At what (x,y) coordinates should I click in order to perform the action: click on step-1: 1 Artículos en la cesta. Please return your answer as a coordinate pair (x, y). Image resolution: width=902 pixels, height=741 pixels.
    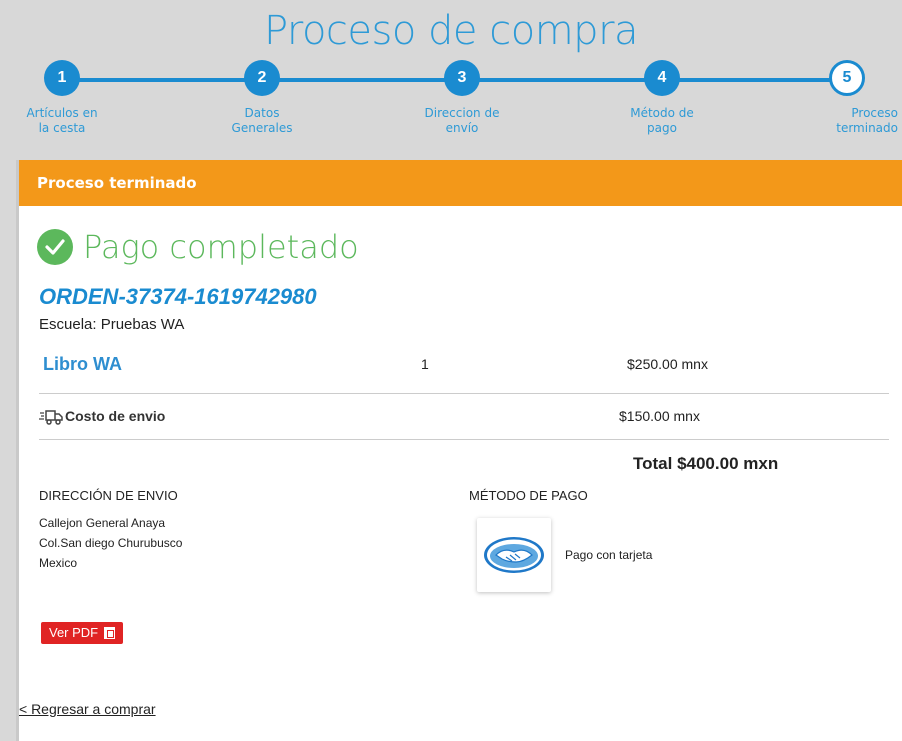
    Looking at the image, I should click on (62, 98).